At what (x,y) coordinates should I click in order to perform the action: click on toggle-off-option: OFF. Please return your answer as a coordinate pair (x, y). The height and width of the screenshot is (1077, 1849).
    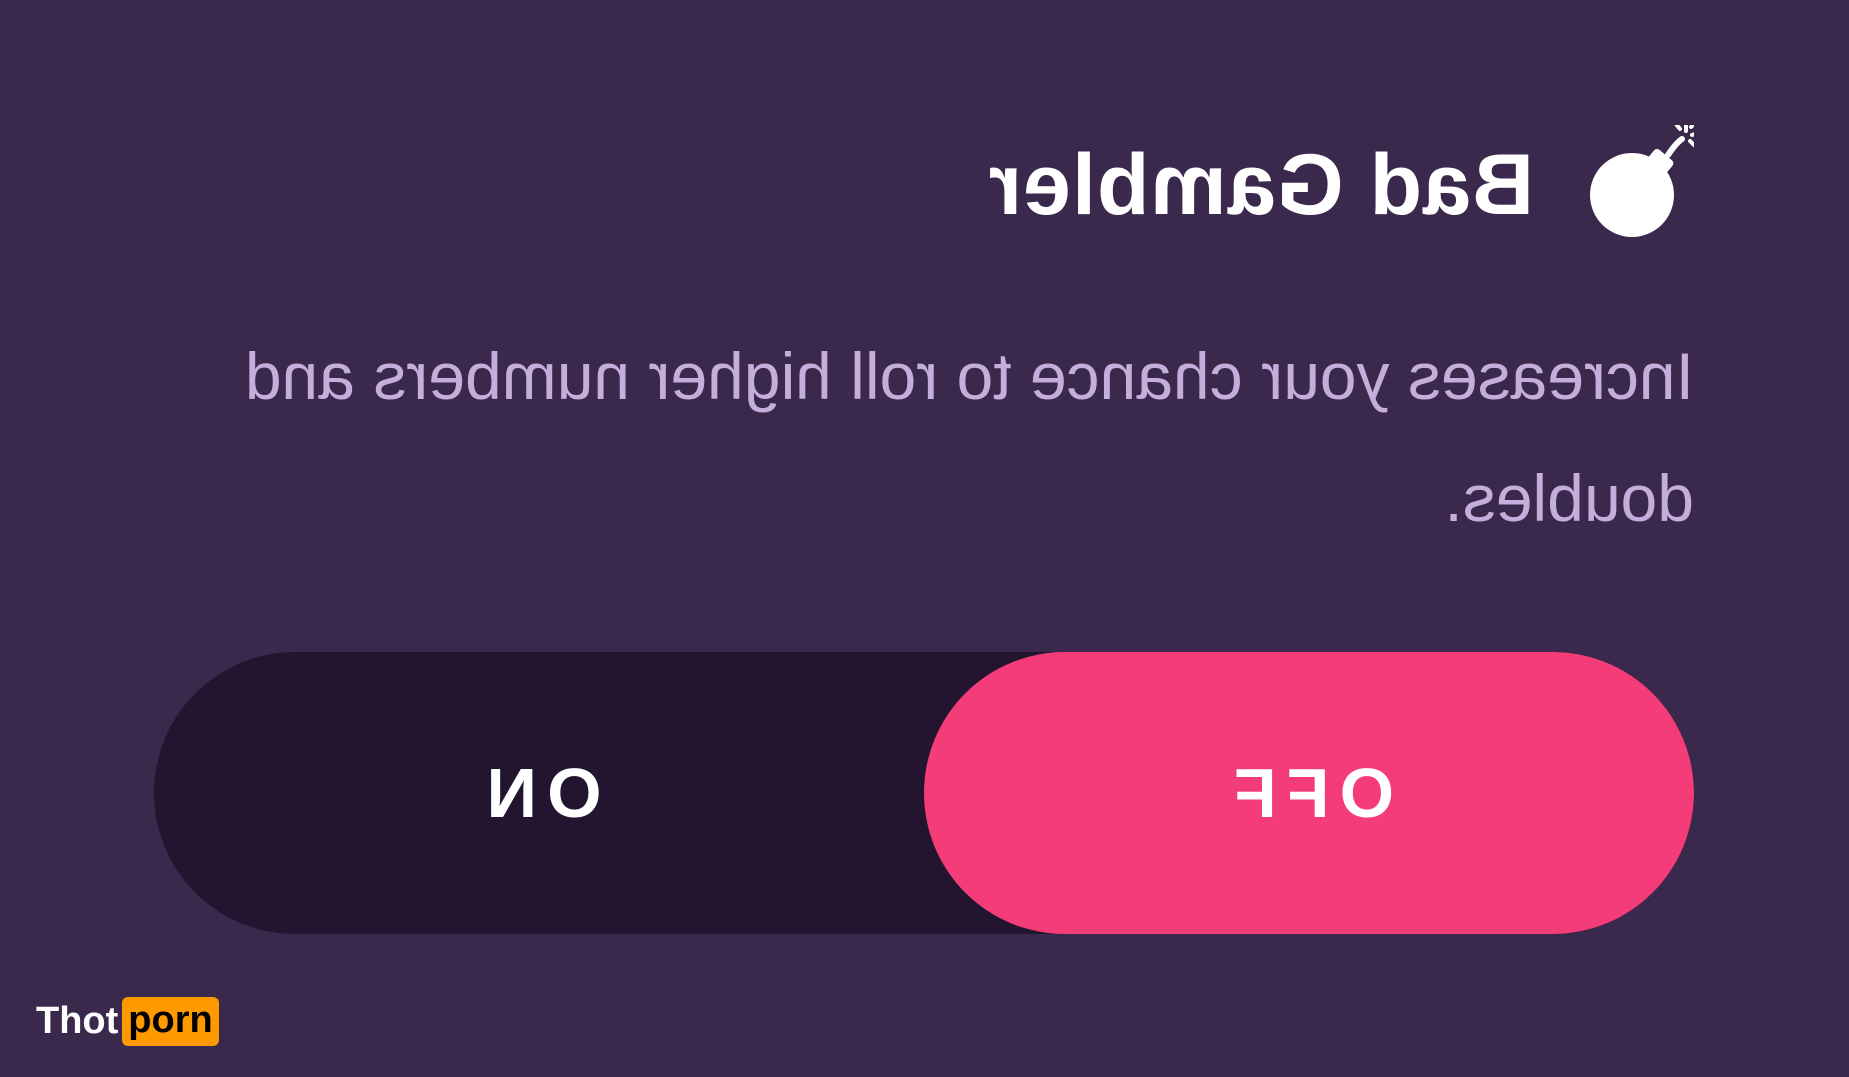
    Looking at the image, I should click on (1309, 793).